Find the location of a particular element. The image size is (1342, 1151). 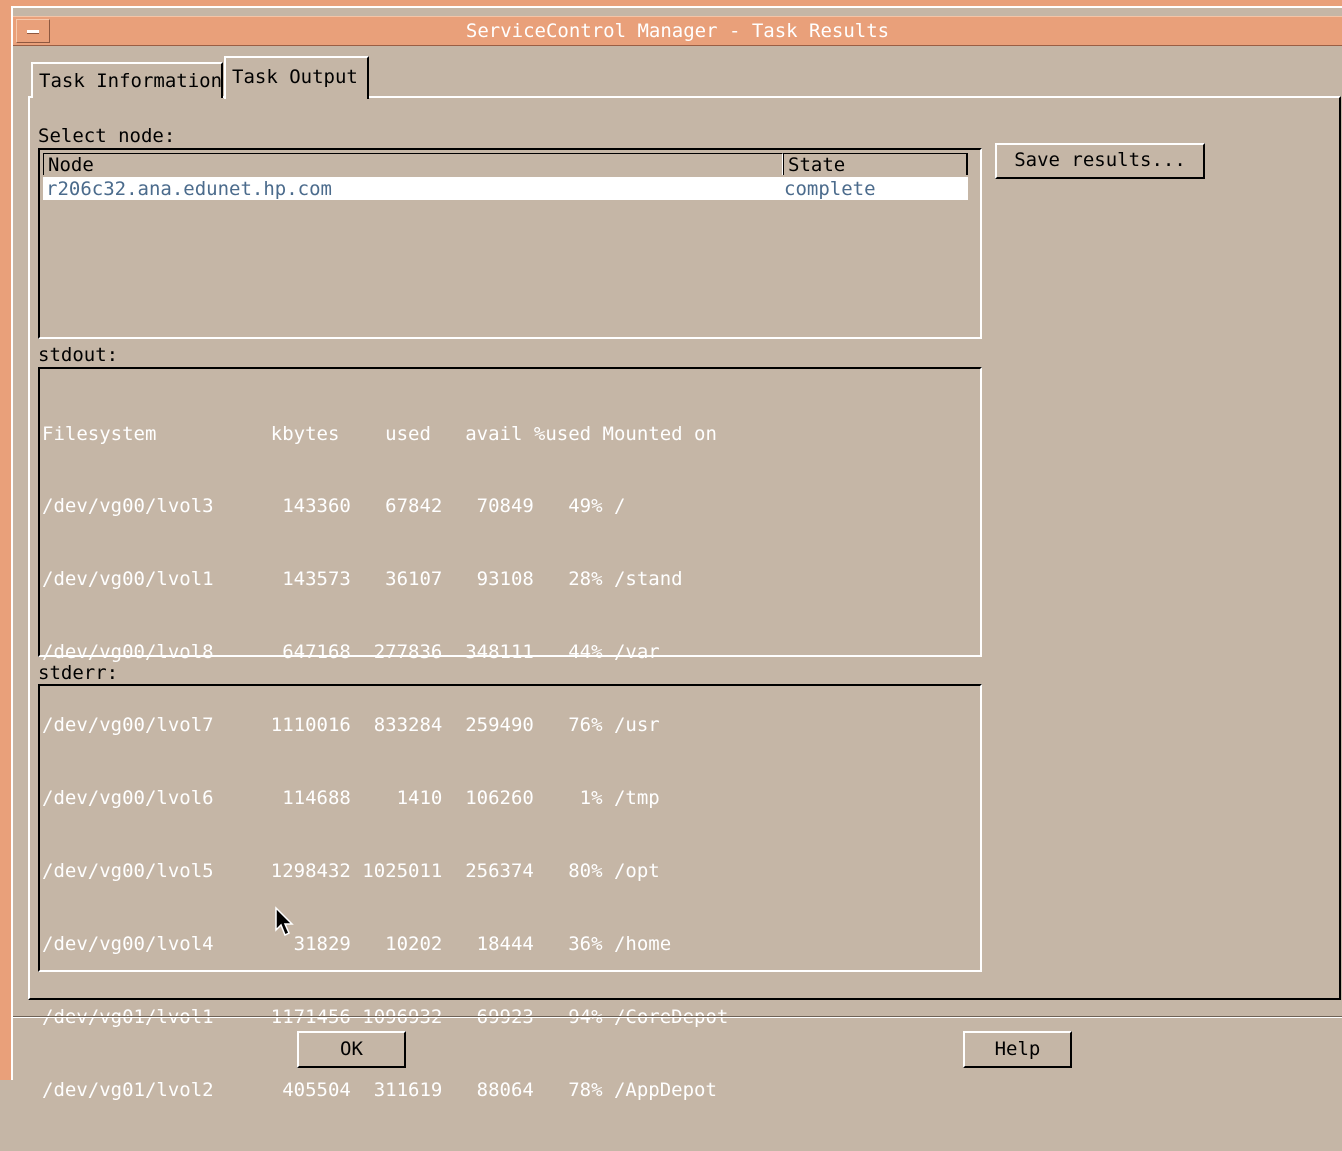

column-header-node-label: Node is located at coordinates (71, 165).